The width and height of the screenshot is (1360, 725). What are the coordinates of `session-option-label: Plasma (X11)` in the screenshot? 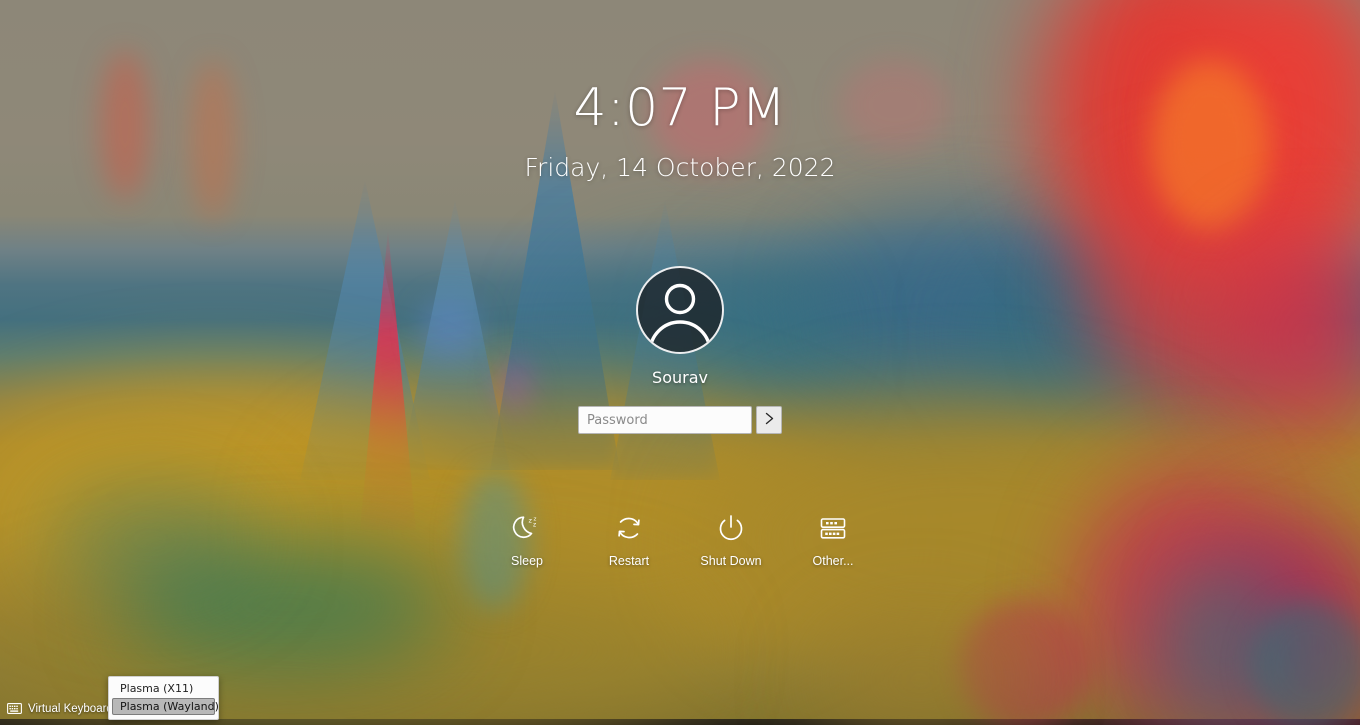 It's located at (157, 688).